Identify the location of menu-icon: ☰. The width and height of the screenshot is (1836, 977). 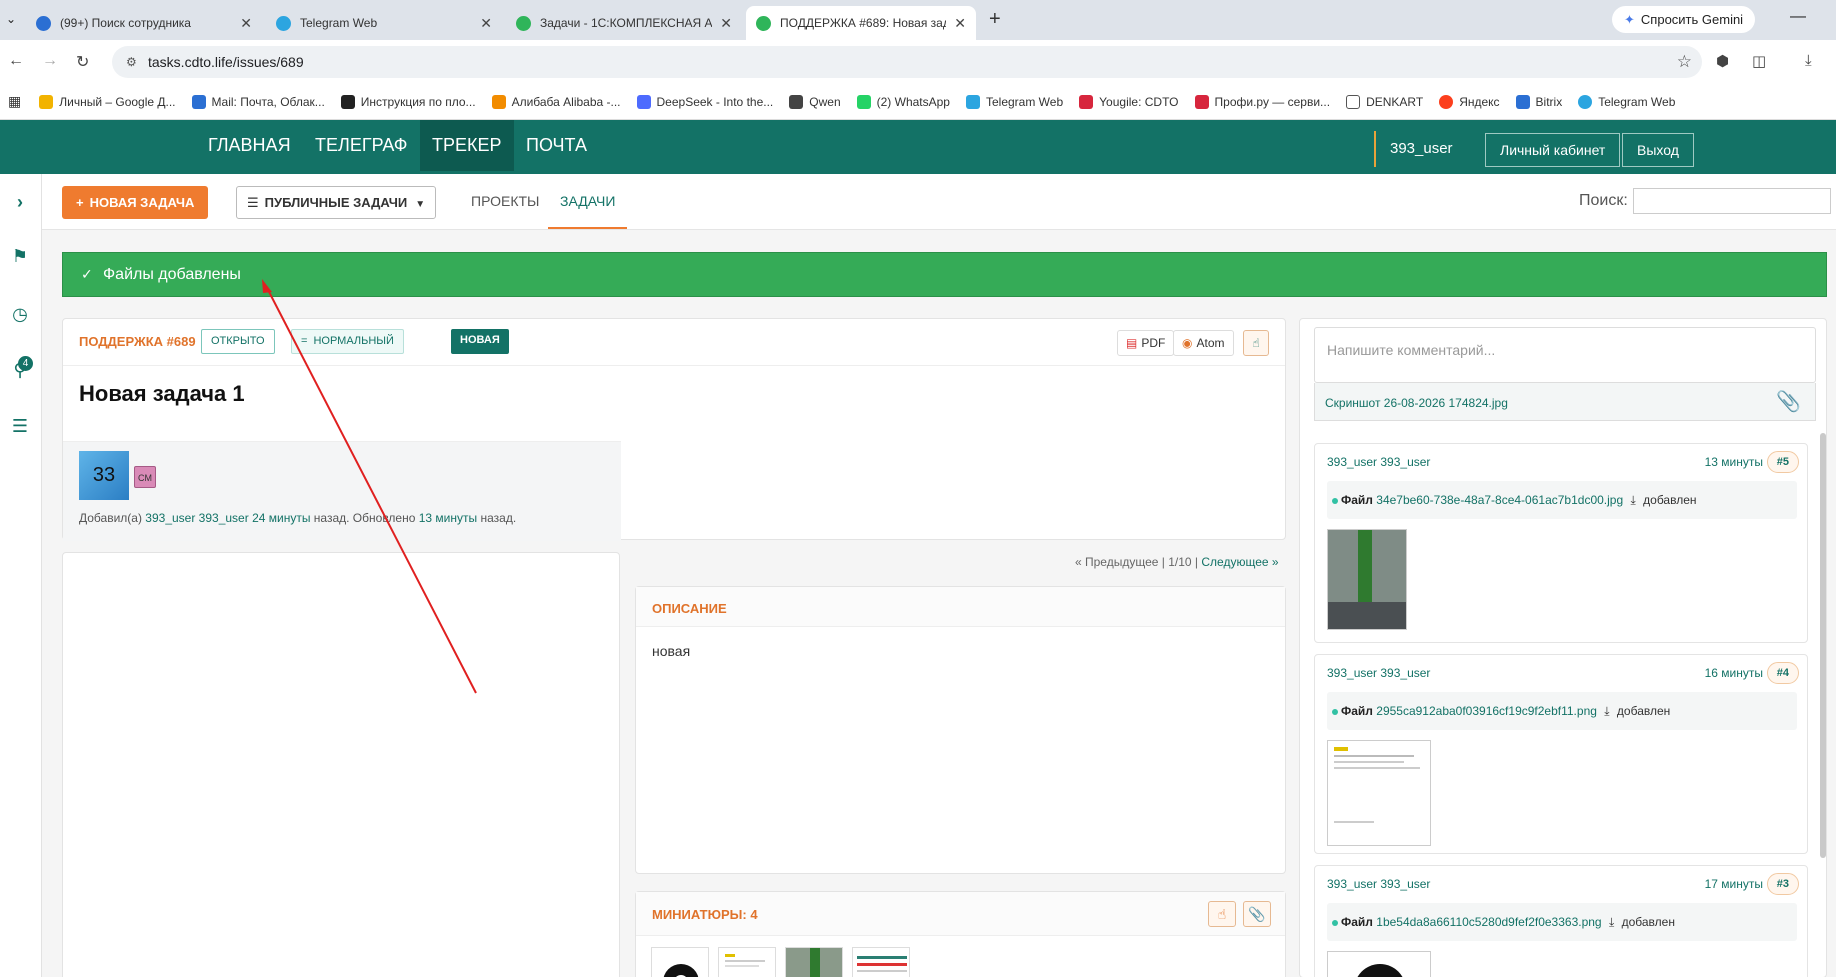
(20, 426).